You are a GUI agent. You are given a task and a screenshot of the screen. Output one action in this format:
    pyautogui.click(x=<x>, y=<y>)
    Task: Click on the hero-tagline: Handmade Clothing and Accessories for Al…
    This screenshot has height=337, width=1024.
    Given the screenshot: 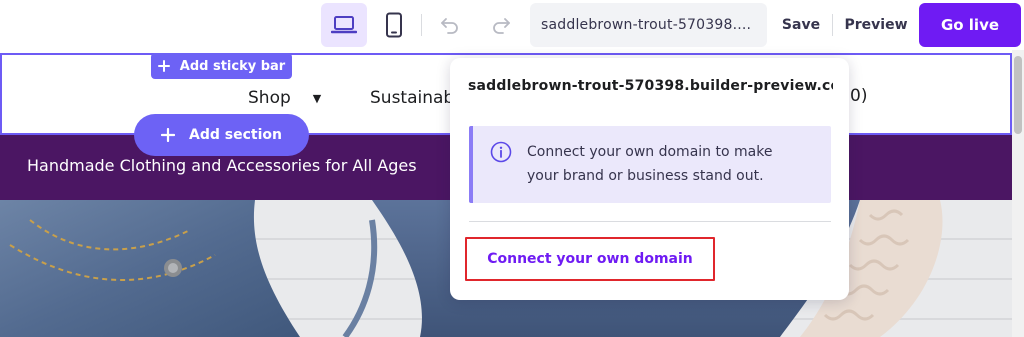 What is the action you would take?
    pyautogui.click(x=222, y=165)
    